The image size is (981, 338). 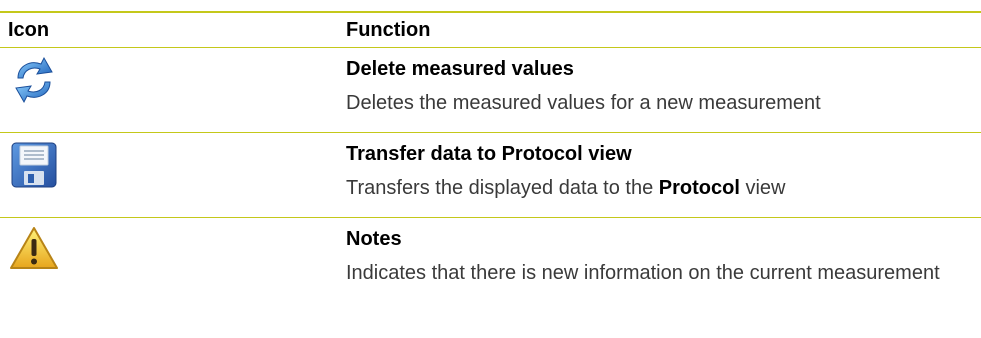 What do you see at coordinates (38, 84) in the screenshot?
I see `refresh-arrows-icon` at bounding box center [38, 84].